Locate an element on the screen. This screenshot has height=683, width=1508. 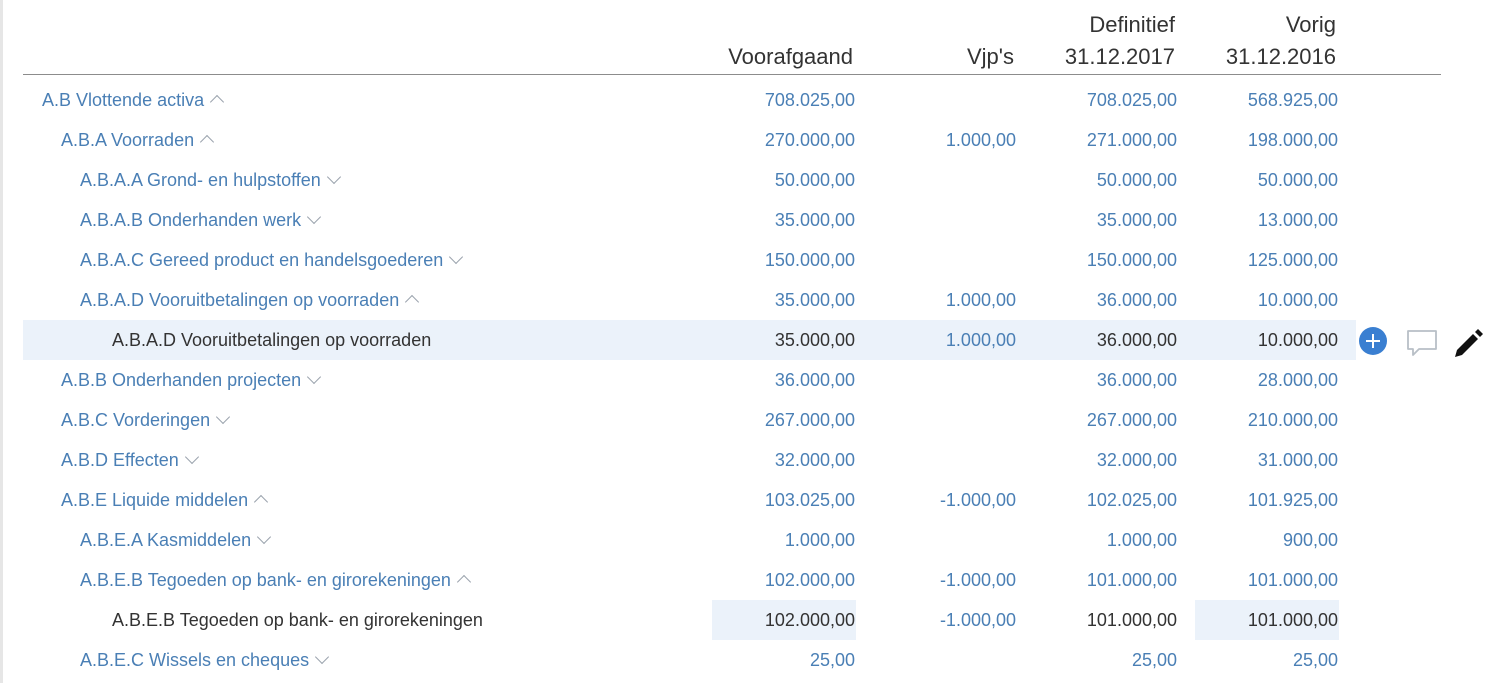
cell-voorafgaand: 1.000,00 is located at coordinates (784, 540).